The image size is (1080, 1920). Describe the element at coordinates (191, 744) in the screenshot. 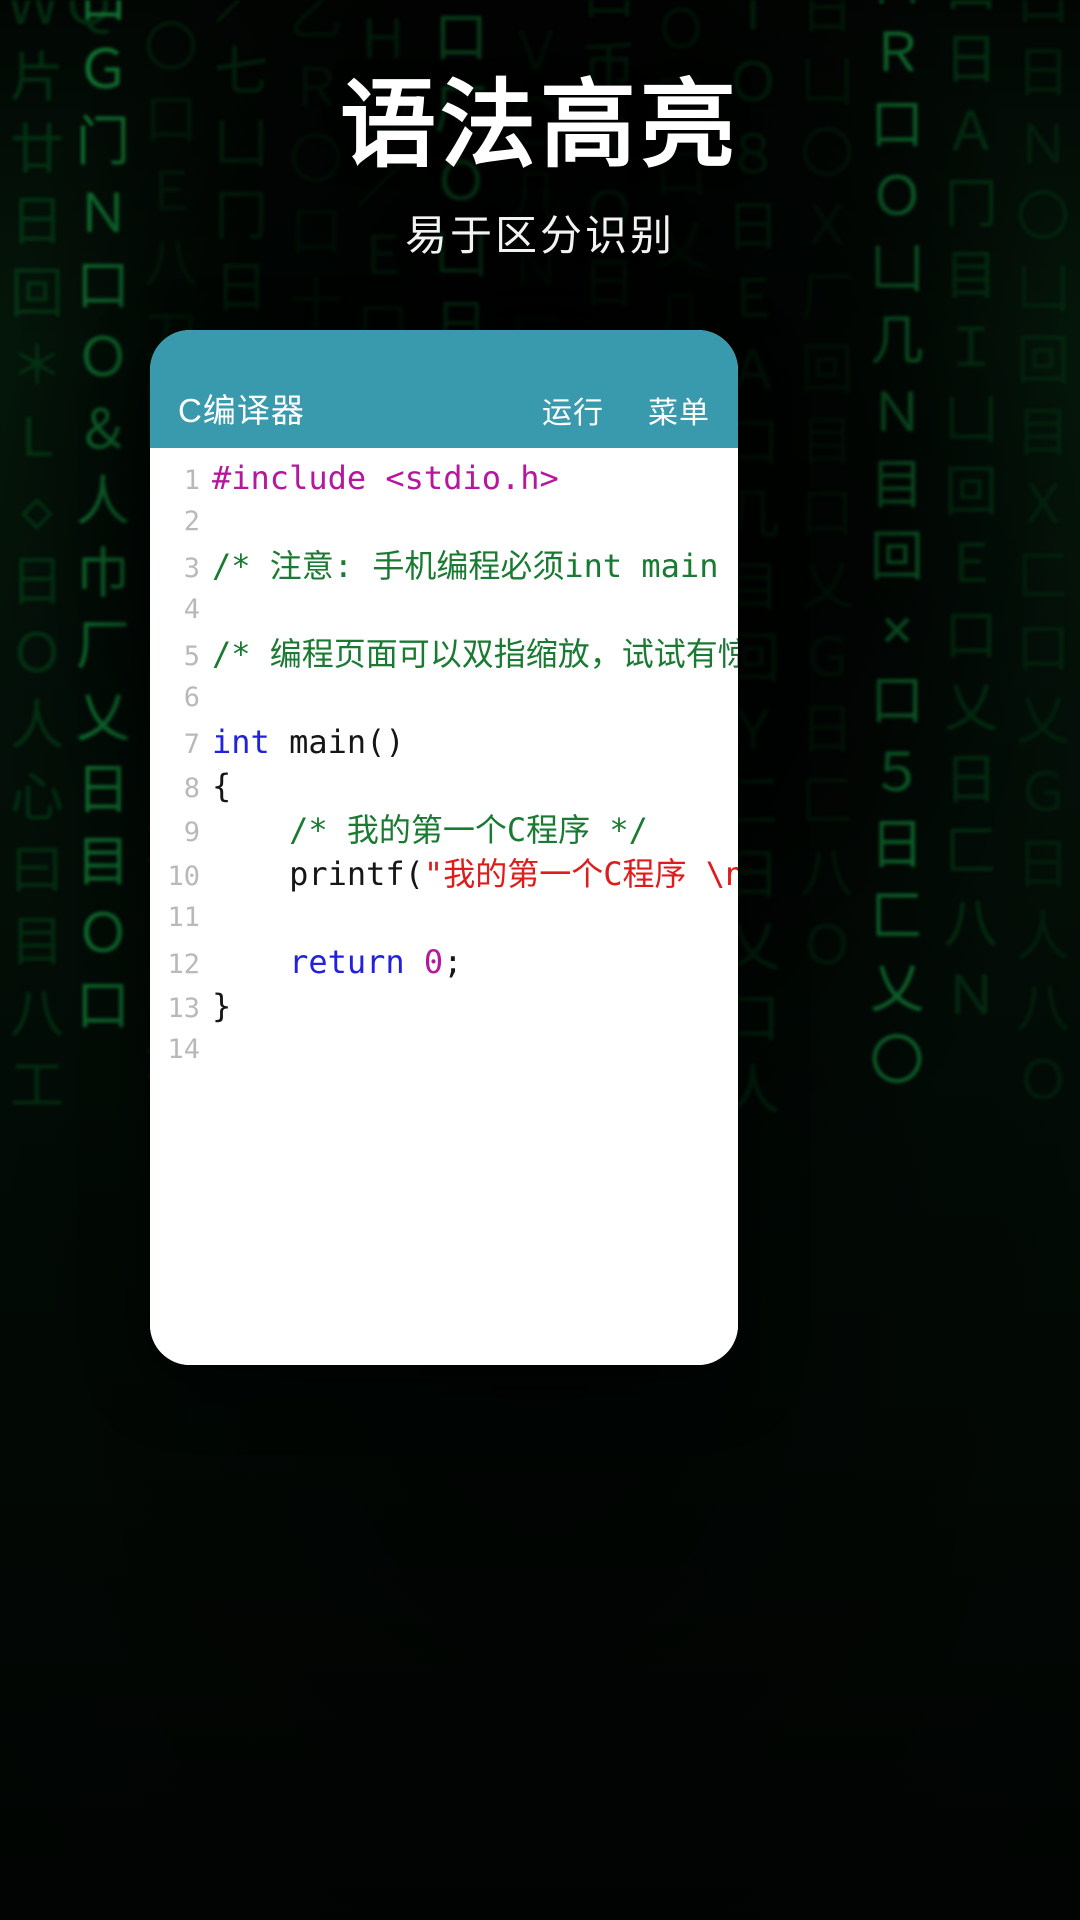

I see `line-number: 7` at that location.